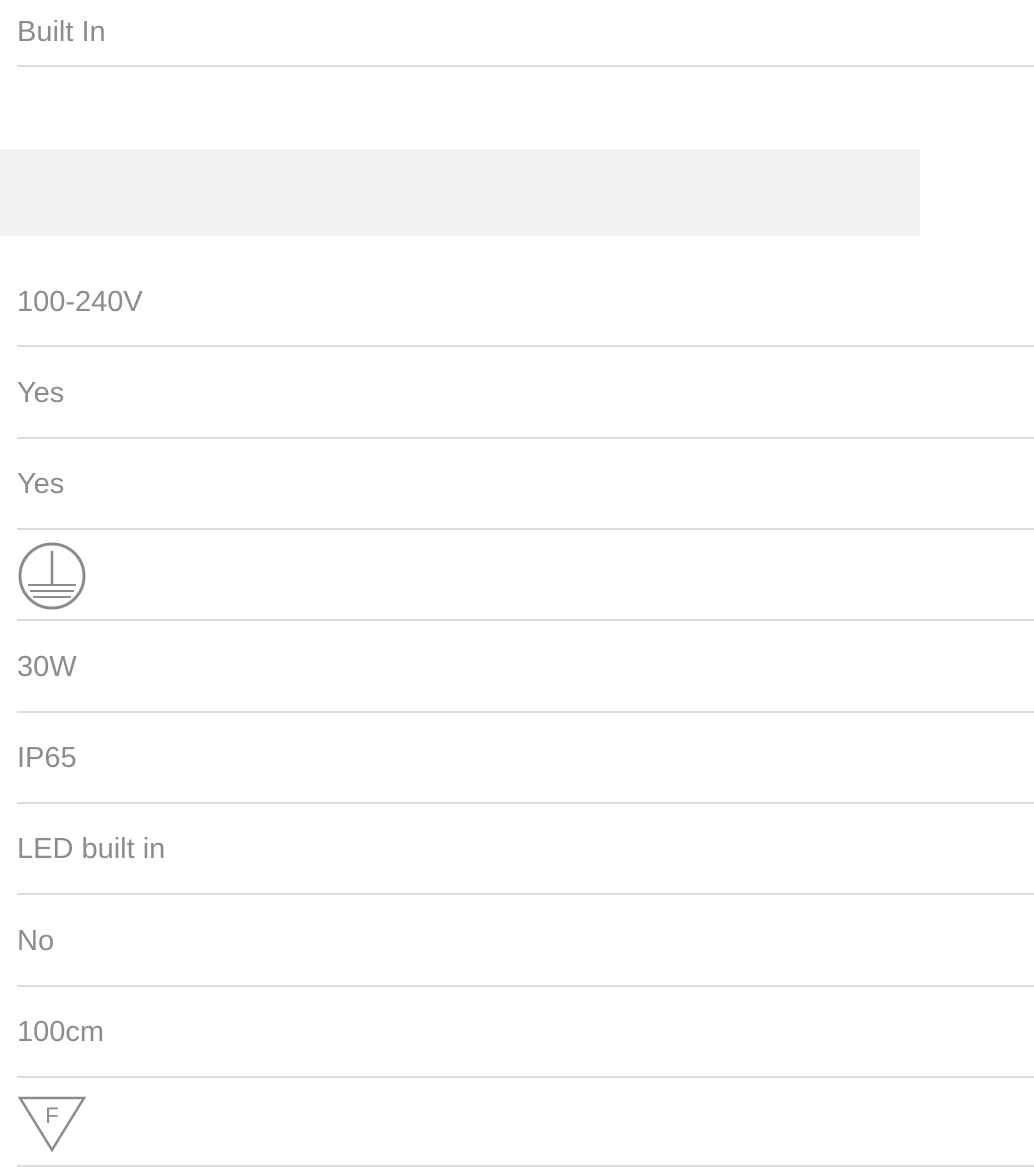 Image resolution: width=1034 pixels, height=1167 pixels. Describe the element at coordinates (61, 1032) in the screenshot. I see `spec-value: 100cm` at that location.